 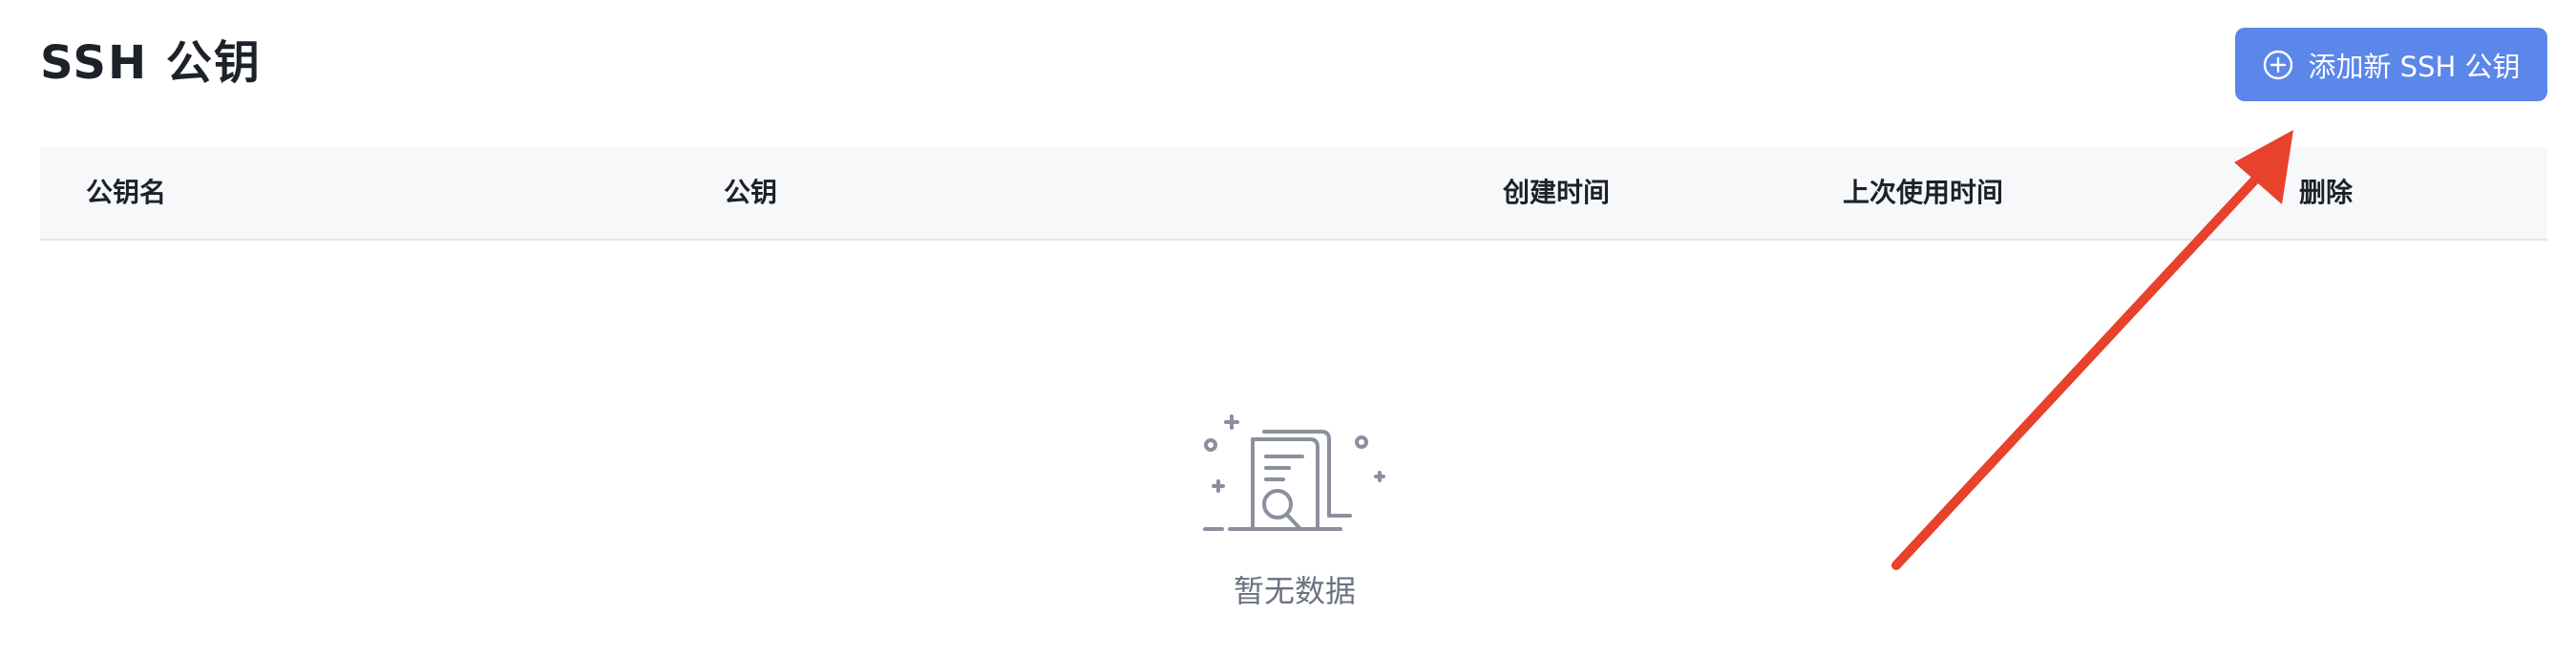 What do you see at coordinates (1294, 591) in the screenshot?
I see `empty-state-text: 暂无数据` at bounding box center [1294, 591].